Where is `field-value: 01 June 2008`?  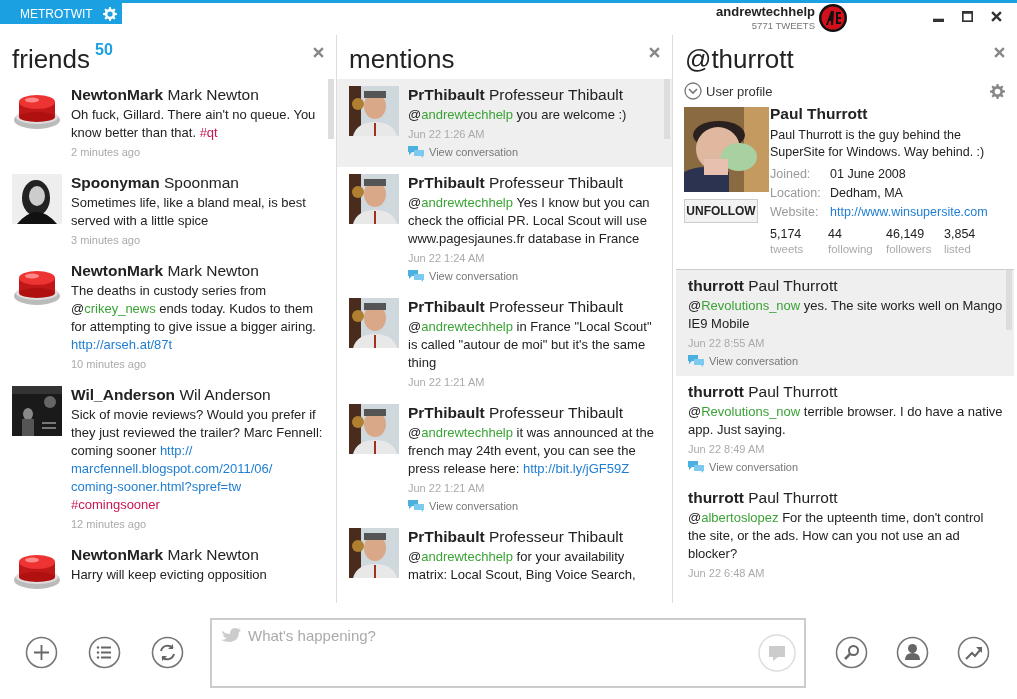
field-value: 01 June 2008 is located at coordinates (868, 174).